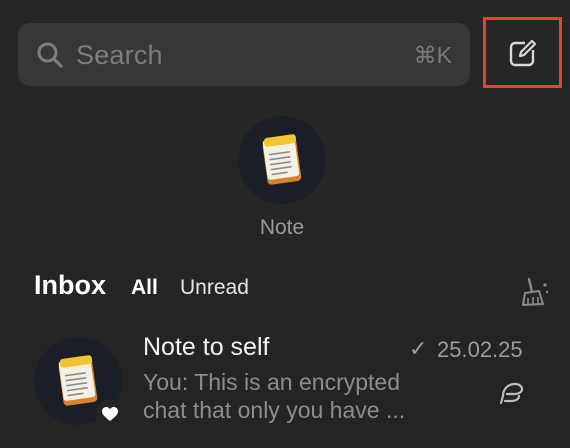  What do you see at coordinates (432, 55) in the screenshot?
I see `search-shortcut-hint: ⌘K` at bounding box center [432, 55].